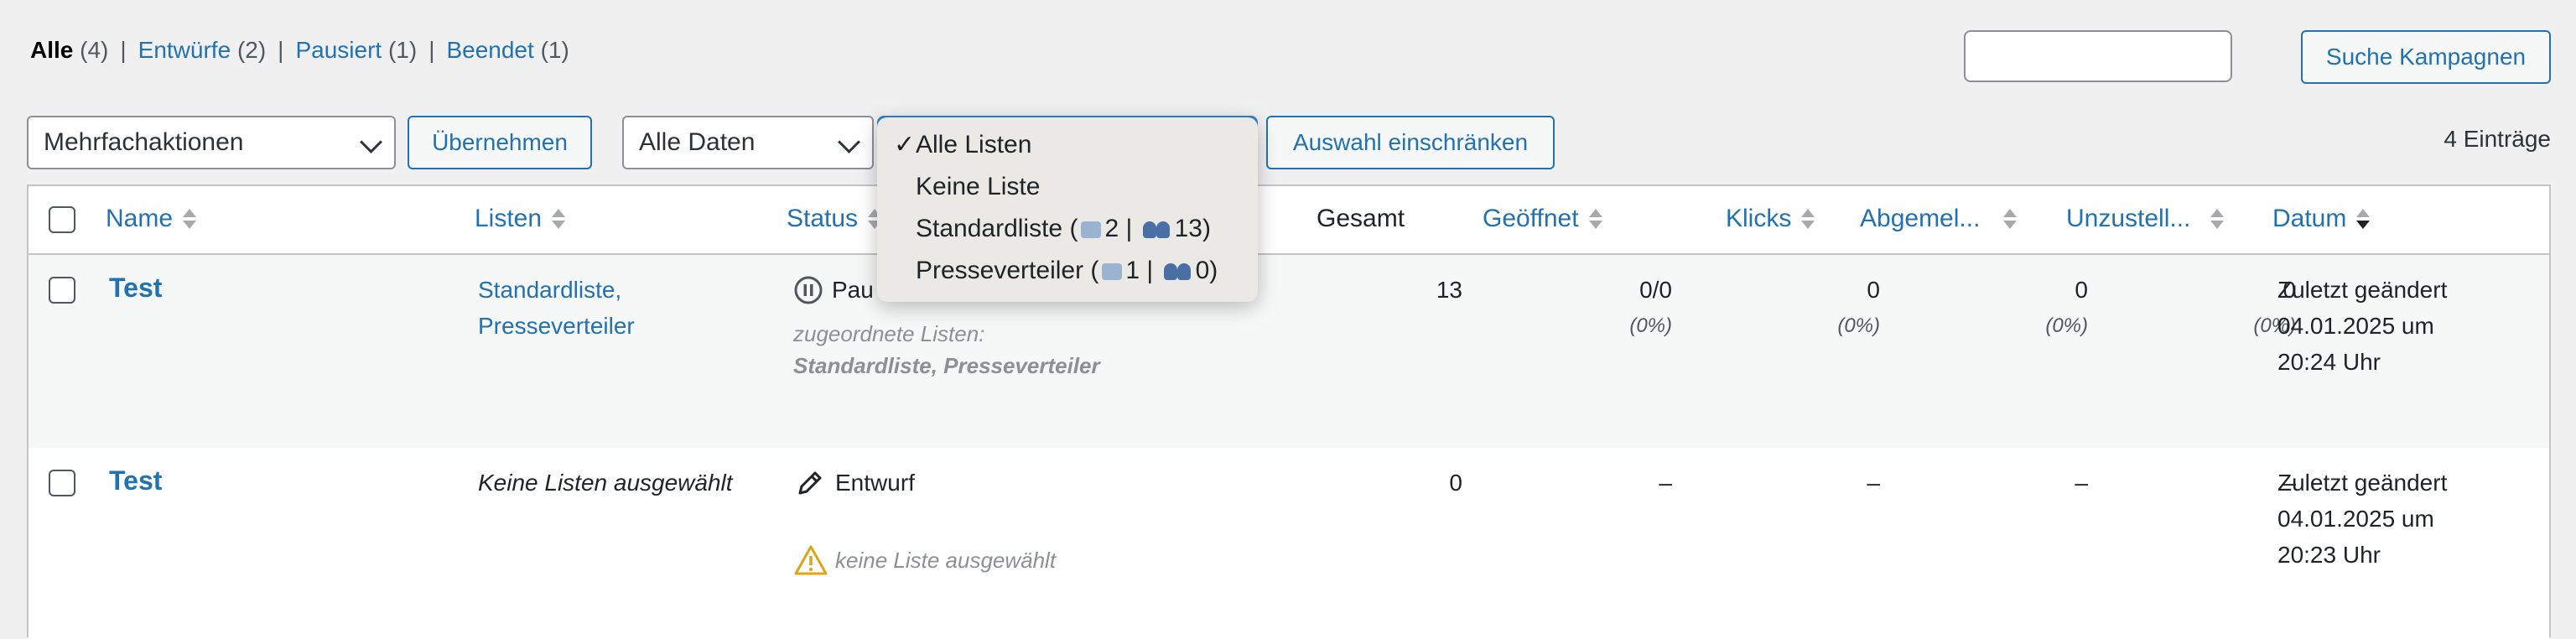 The image size is (2576, 639). Describe the element at coordinates (1874, 483) in the screenshot. I see `clicks-value: –` at that location.